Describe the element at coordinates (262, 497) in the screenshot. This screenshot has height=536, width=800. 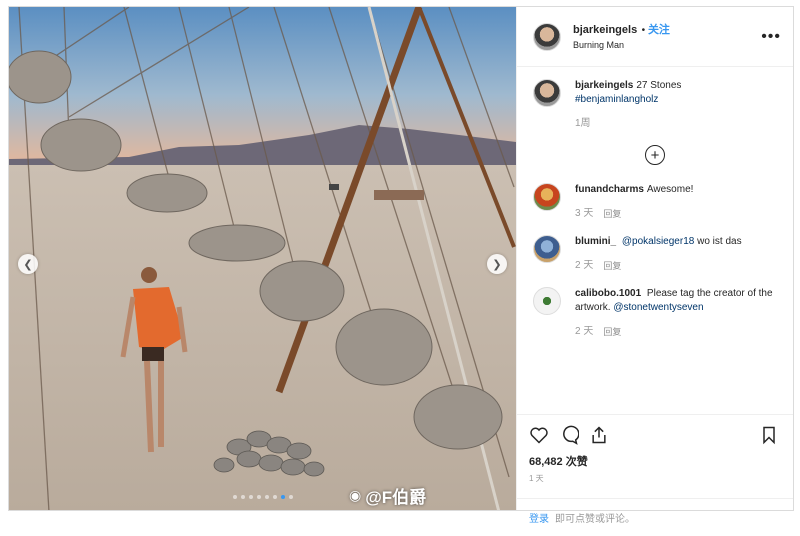
I see `carousel-indicator` at that location.